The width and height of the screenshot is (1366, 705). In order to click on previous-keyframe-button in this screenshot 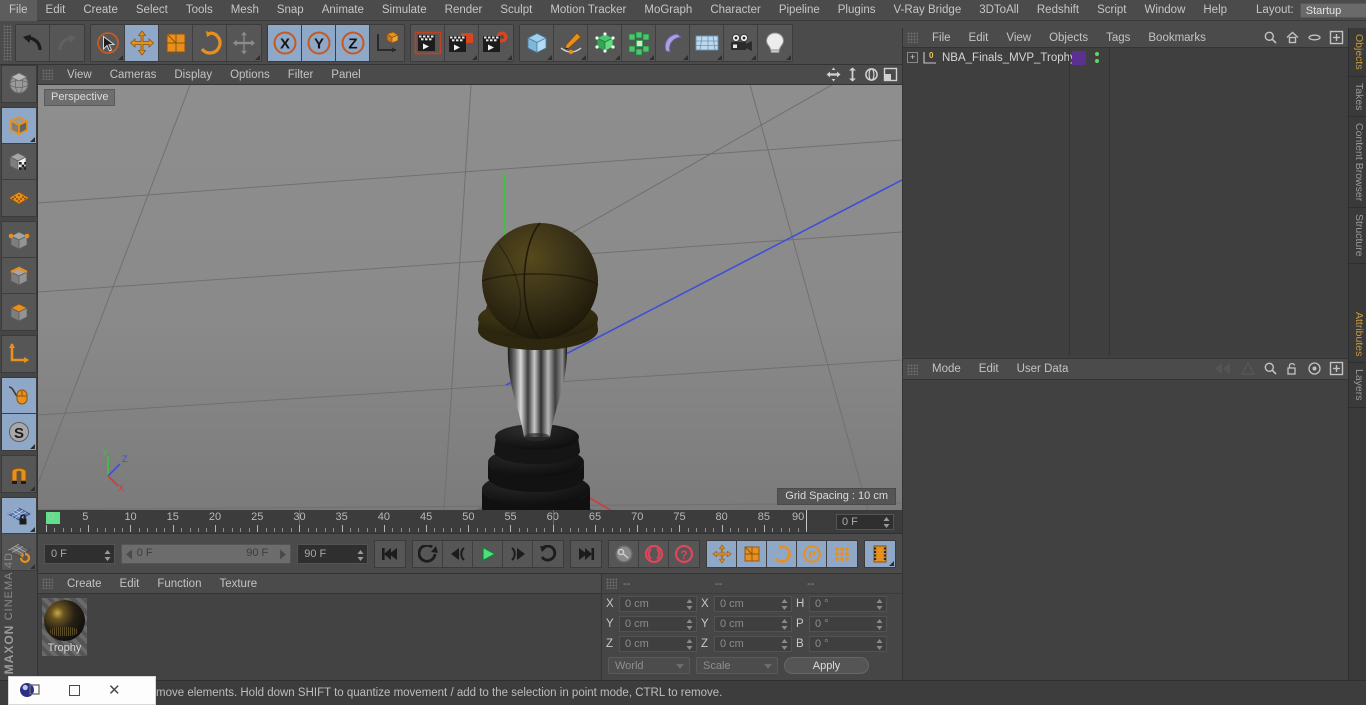, I will do `click(428, 553)`.